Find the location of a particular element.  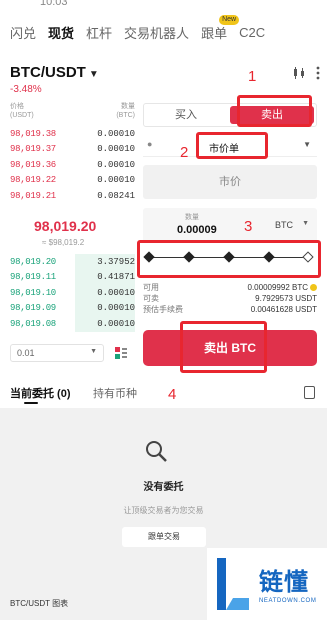

fee-row: 预估手续费 0.00461628 USDT is located at coordinates (230, 309).